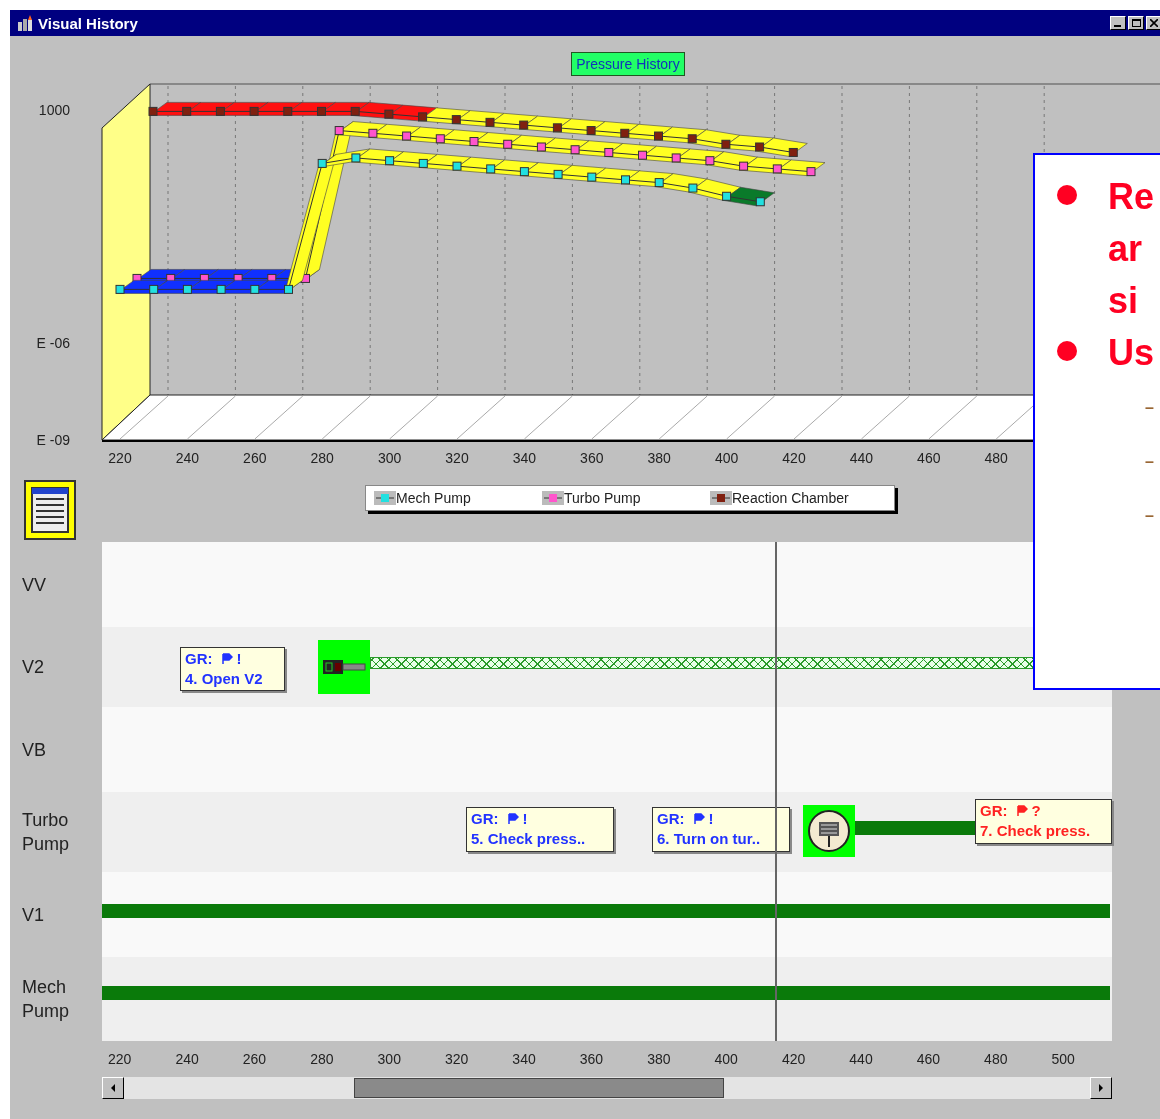  Describe the element at coordinates (53, 440) in the screenshot. I see `y-axis-label: E -09` at that location.